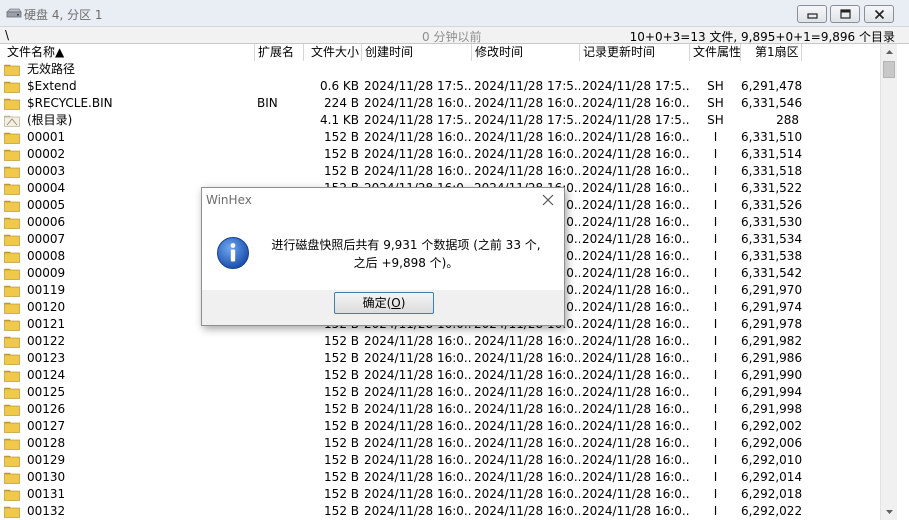 The image size is (909, 520). I want to click on snapshot-age: 0 分钟以前, so click(452, 37).